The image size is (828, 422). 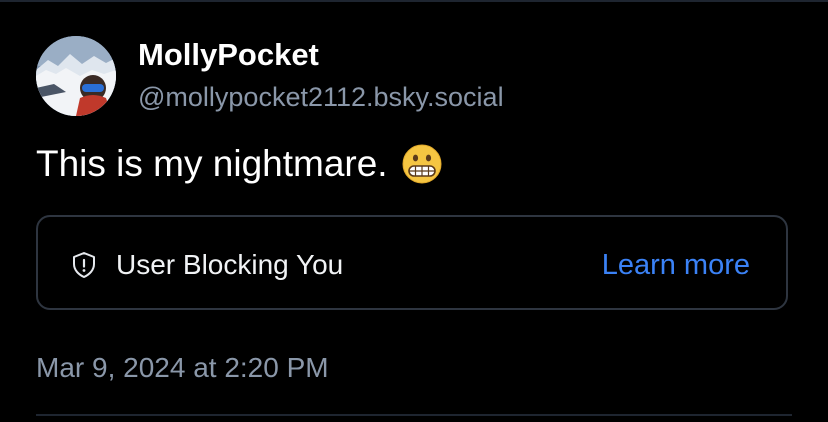 I want to click on bottom-divider, so click(x=414, y=415).